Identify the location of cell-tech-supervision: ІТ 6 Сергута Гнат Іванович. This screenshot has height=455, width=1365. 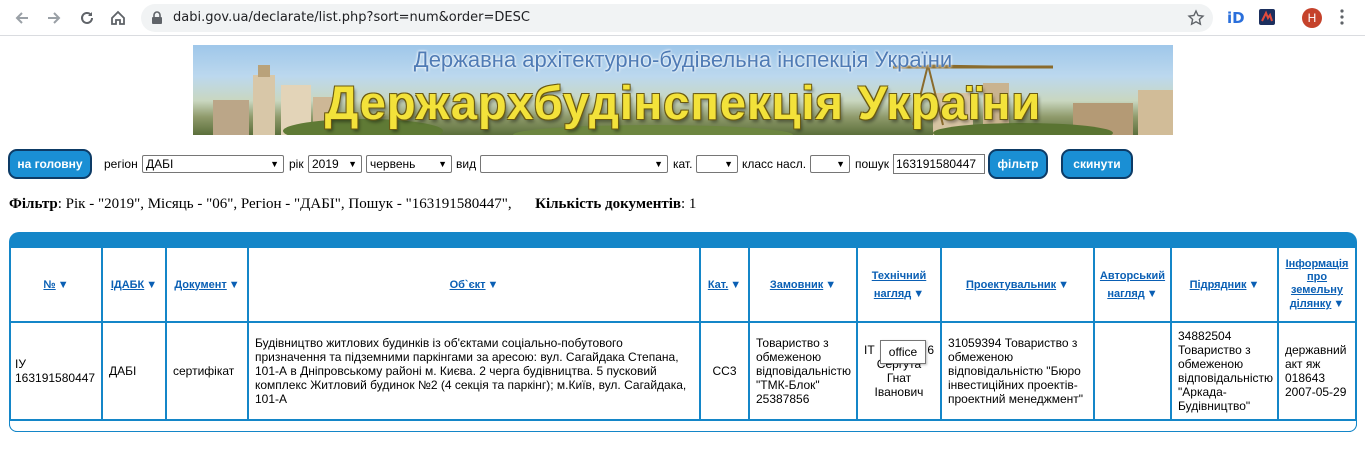
(899, 371).